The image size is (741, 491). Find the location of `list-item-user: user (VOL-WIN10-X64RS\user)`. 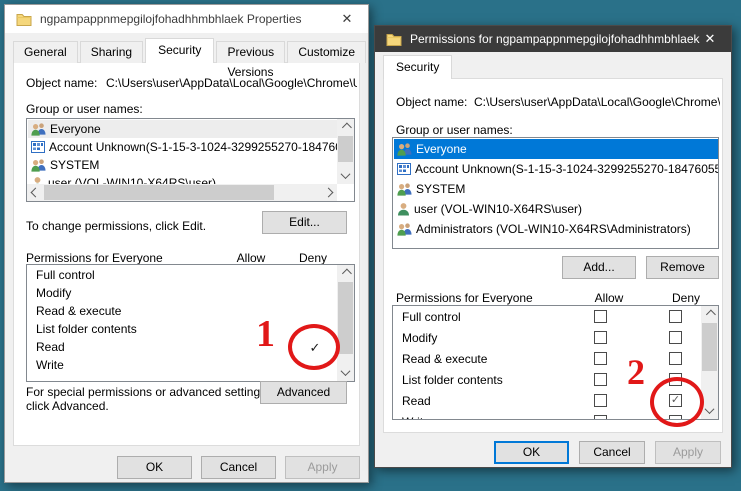

list-item-user: user (VOL-WIN10-X64RS\user) is located at coordinates (556, 209).